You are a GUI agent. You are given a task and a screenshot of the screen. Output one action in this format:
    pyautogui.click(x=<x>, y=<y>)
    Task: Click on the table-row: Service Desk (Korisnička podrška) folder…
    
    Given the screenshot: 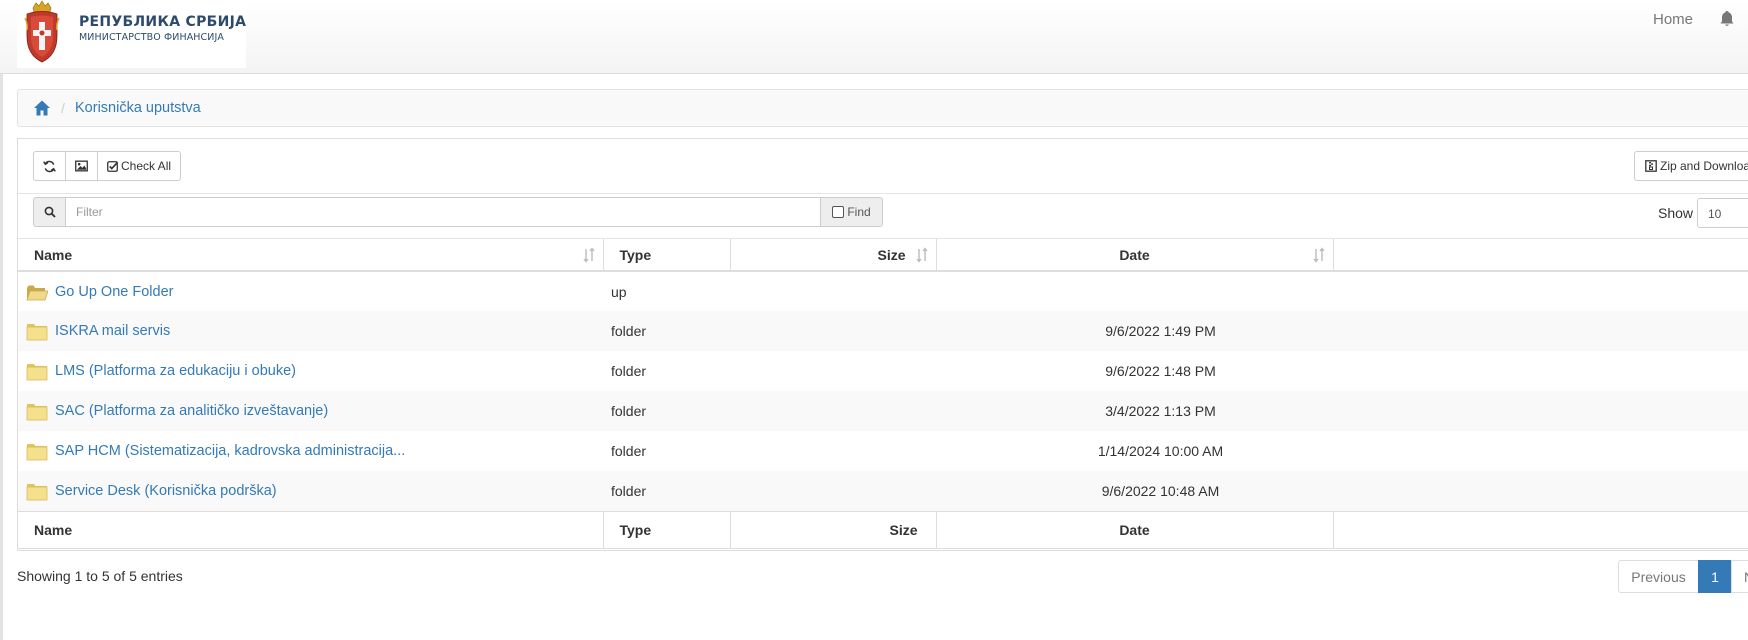 What is the action you would take?
    pyautogui.click(x=883, y=491)
    